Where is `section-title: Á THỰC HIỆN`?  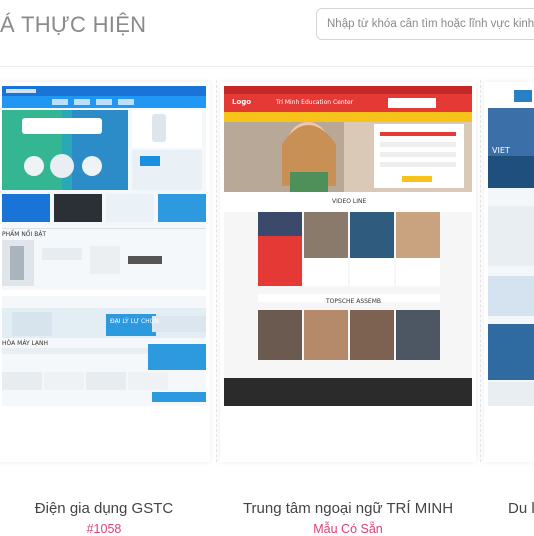
section-title: Á THỰC HIỆN is located at coordinates (73, 24).